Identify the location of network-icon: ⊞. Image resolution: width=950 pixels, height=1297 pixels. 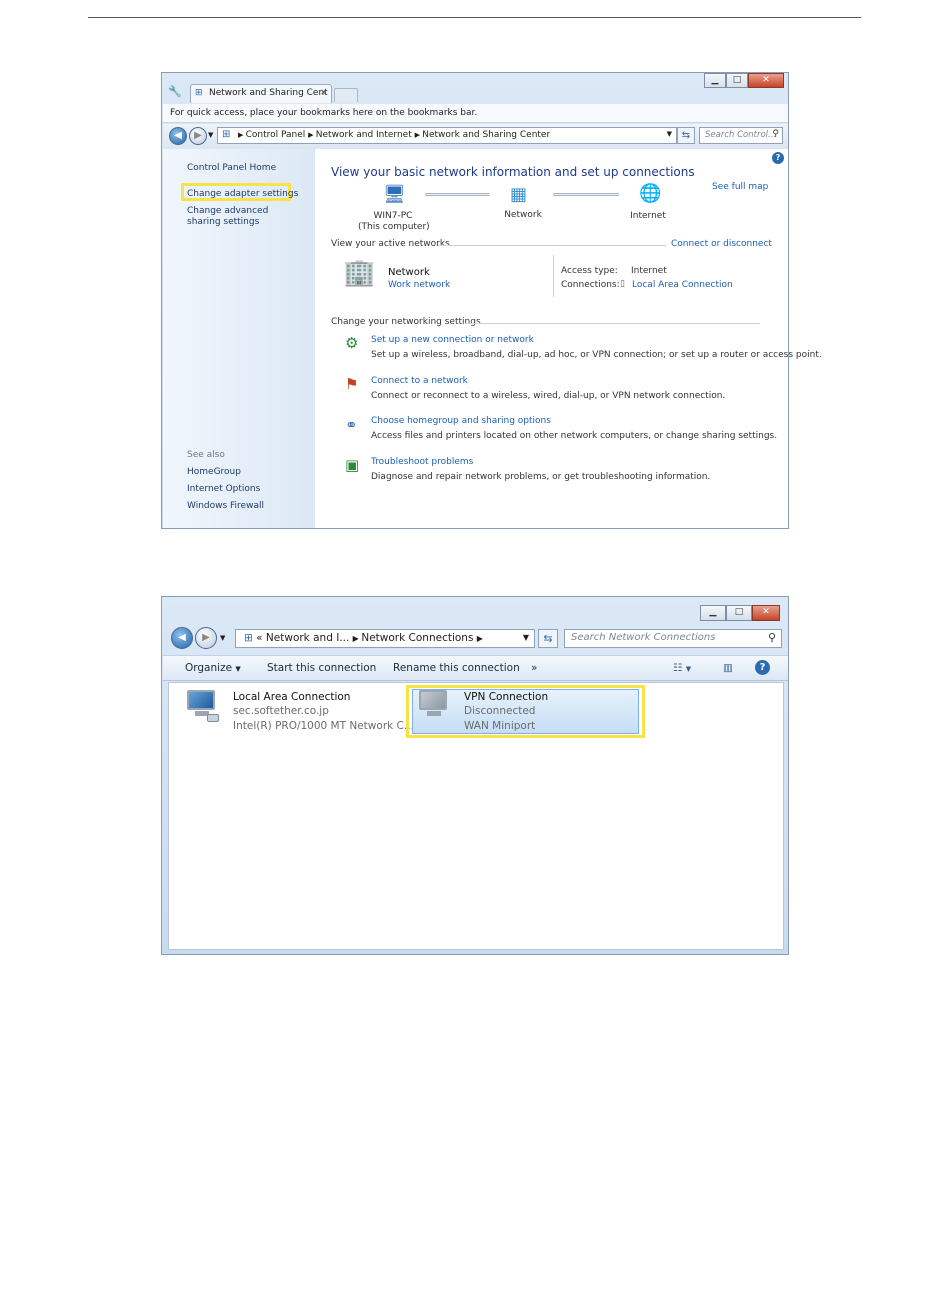
(199, 93).